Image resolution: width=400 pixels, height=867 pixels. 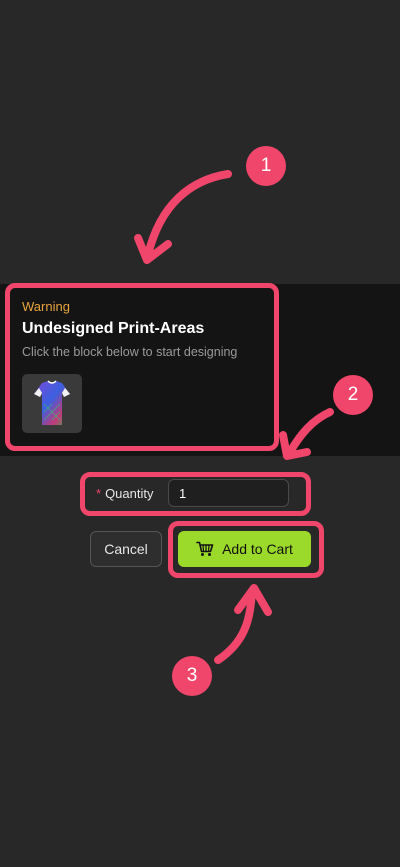 I want to click on step-marker-3: 3, so click(x=192, y=676).